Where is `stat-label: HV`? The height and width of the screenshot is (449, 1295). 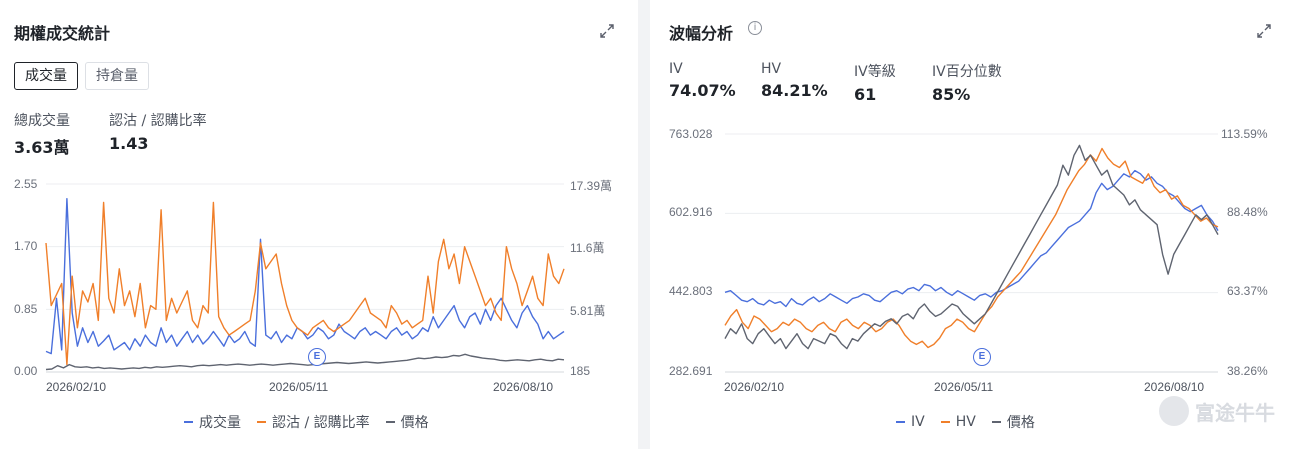
stat-label: HV is located at coordinates (771, 69).